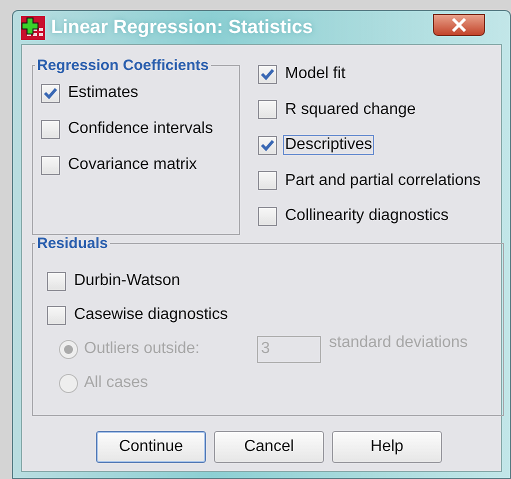  What do you see at coordinates (142, 349) in the screenshot?
I see `radio-label: Outliers outside:` at bounding box center [142, 349].